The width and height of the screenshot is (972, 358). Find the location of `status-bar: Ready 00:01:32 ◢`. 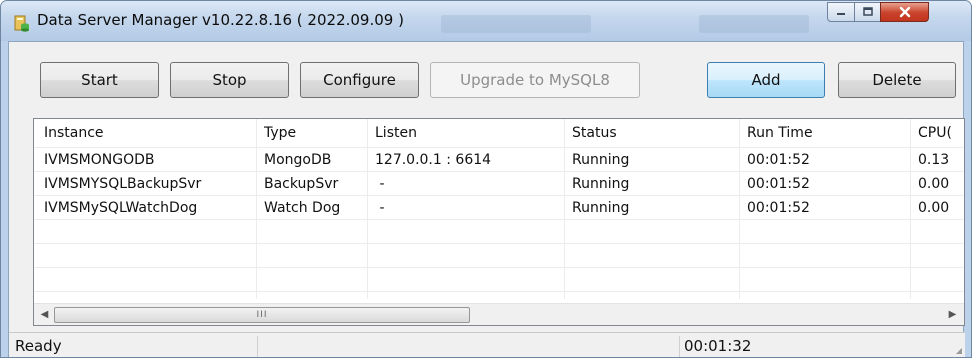

status-bar: Ready 00:01:32 ◢ is located at coordinates (487, 344).